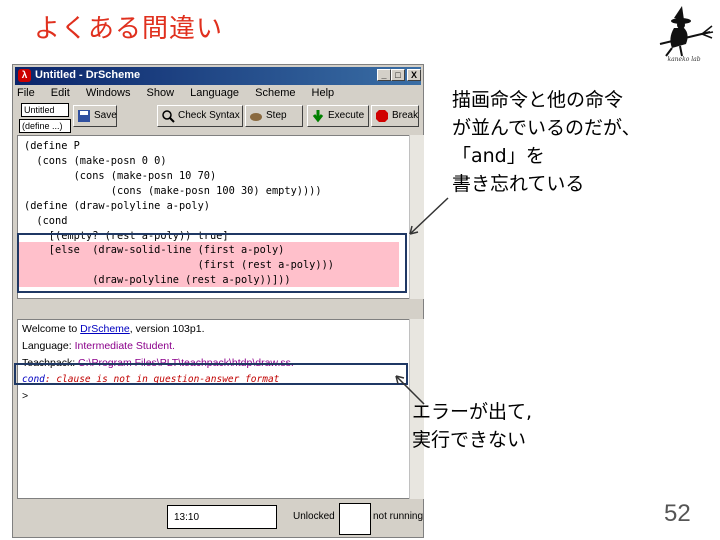  I want to click on annotation-error: エラーが出て, 実行できない, so click(472, 426).